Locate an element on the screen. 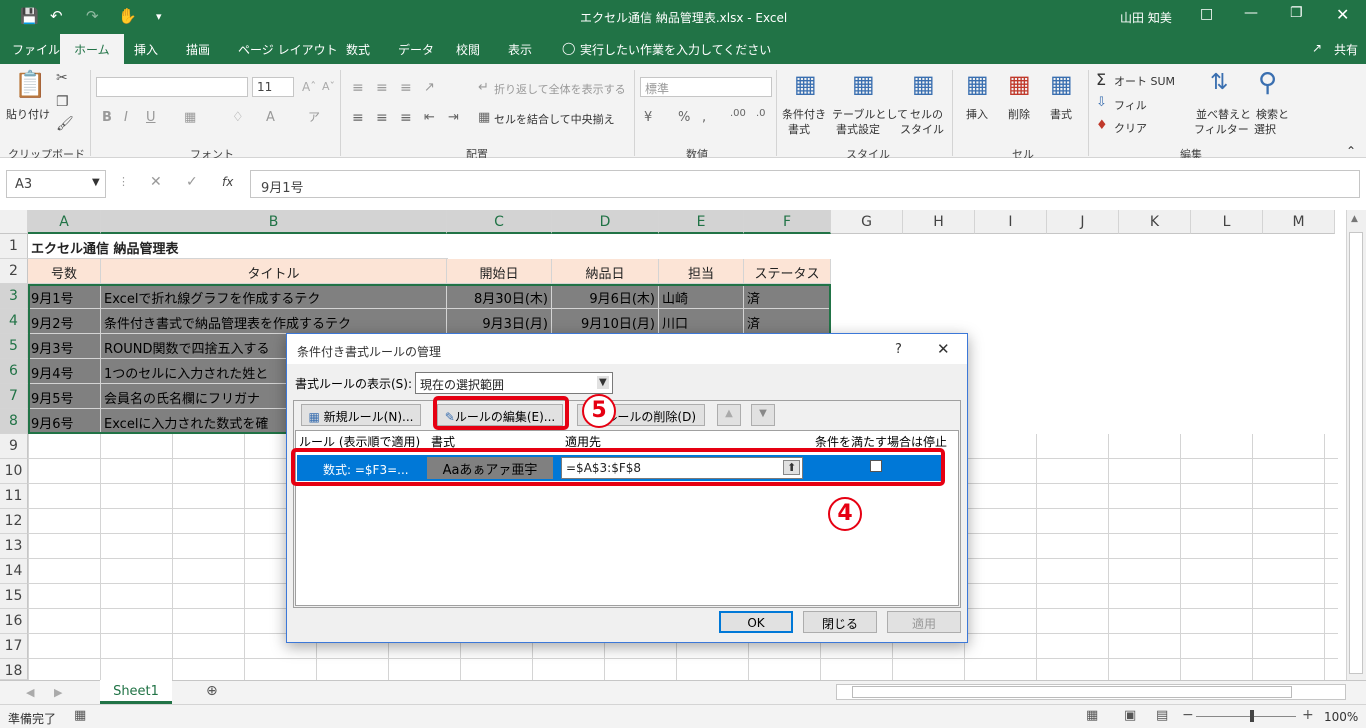  move-up-icon: ▲ is located at coordinates (729, 415).